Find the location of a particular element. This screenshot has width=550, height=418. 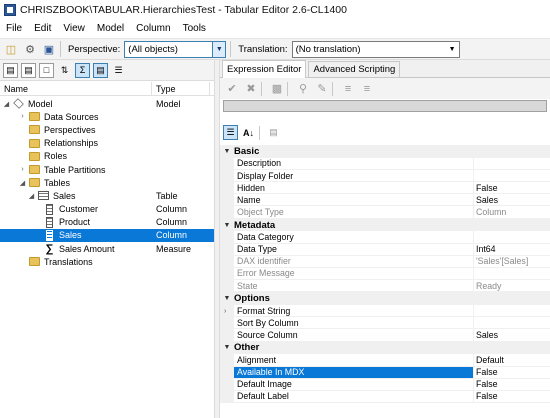

tree-row: ◢ Model Model is located at coordinates (107, 103).